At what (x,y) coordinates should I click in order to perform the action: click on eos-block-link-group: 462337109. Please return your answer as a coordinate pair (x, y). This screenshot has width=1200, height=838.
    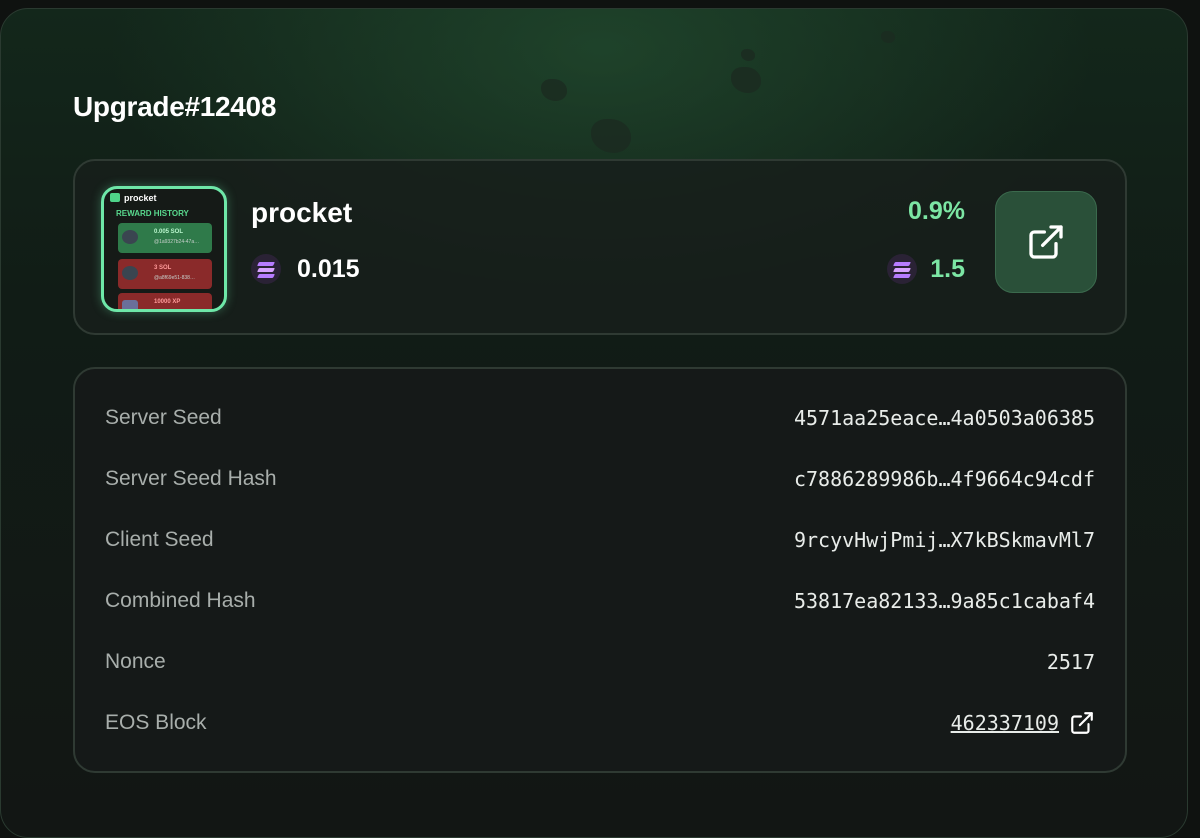
    Looking at the image, I should click on (1023, 723).